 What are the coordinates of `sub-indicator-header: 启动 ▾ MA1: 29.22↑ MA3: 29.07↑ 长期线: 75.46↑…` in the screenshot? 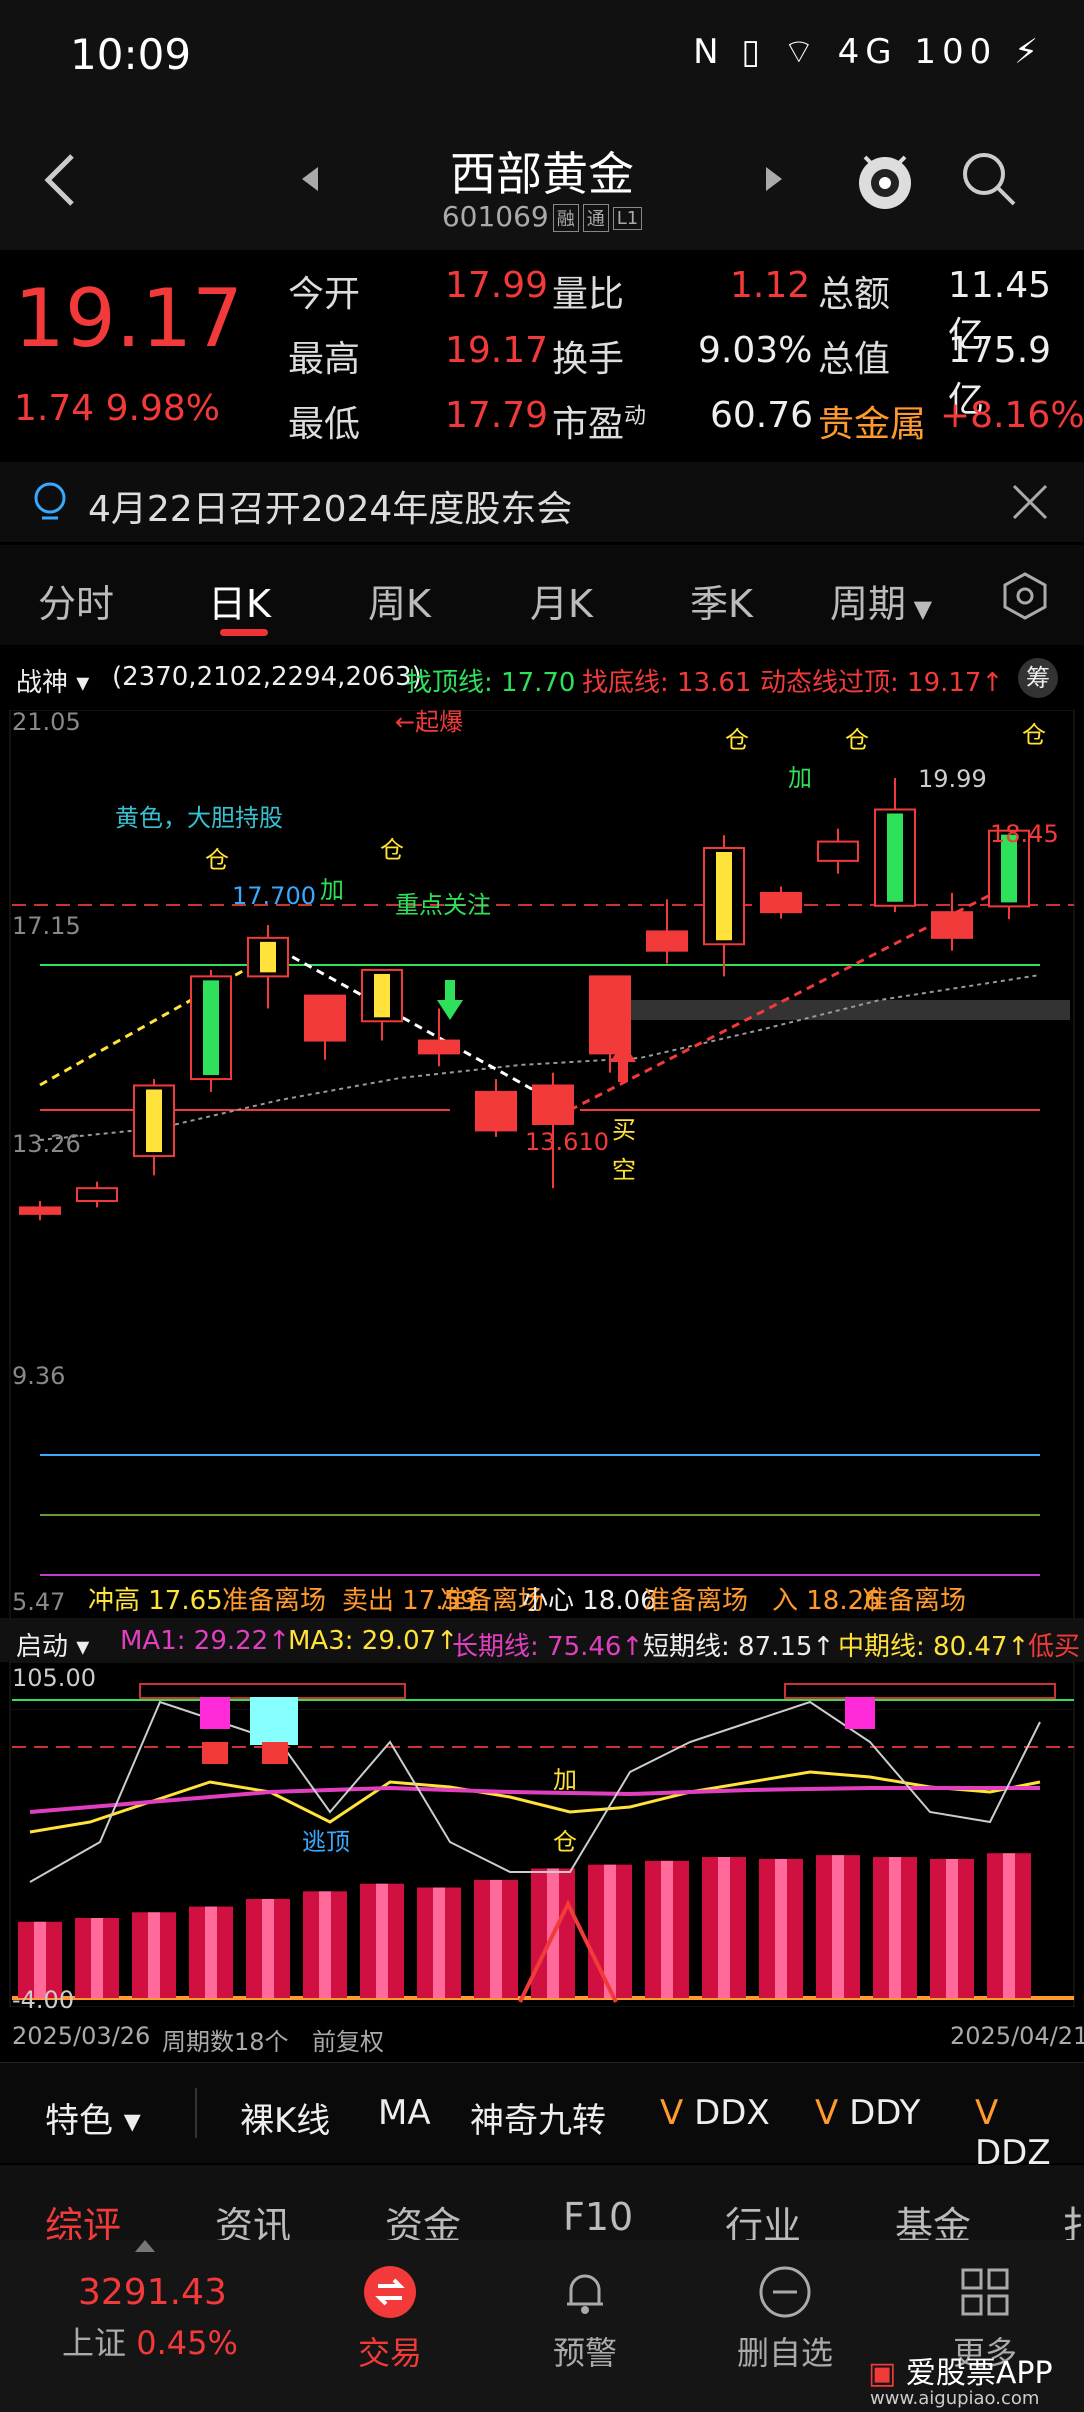 It's located at (542, 1640).